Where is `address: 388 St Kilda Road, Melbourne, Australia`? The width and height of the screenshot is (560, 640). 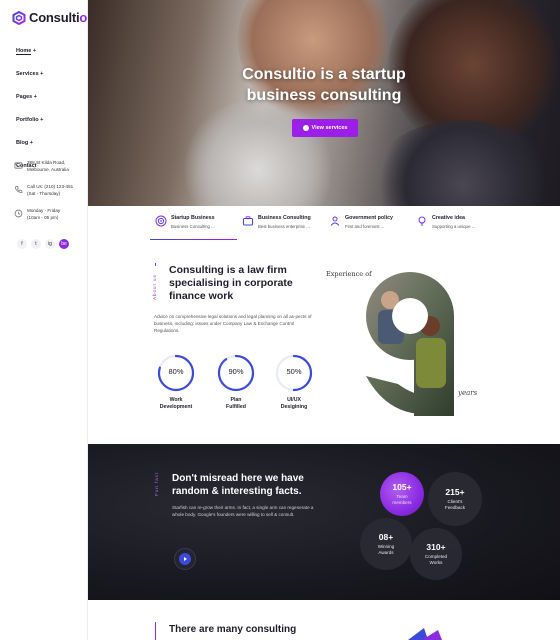
address: 388 St Kilda Road, Melbourne, Australia is located at coordinates (49, 166).